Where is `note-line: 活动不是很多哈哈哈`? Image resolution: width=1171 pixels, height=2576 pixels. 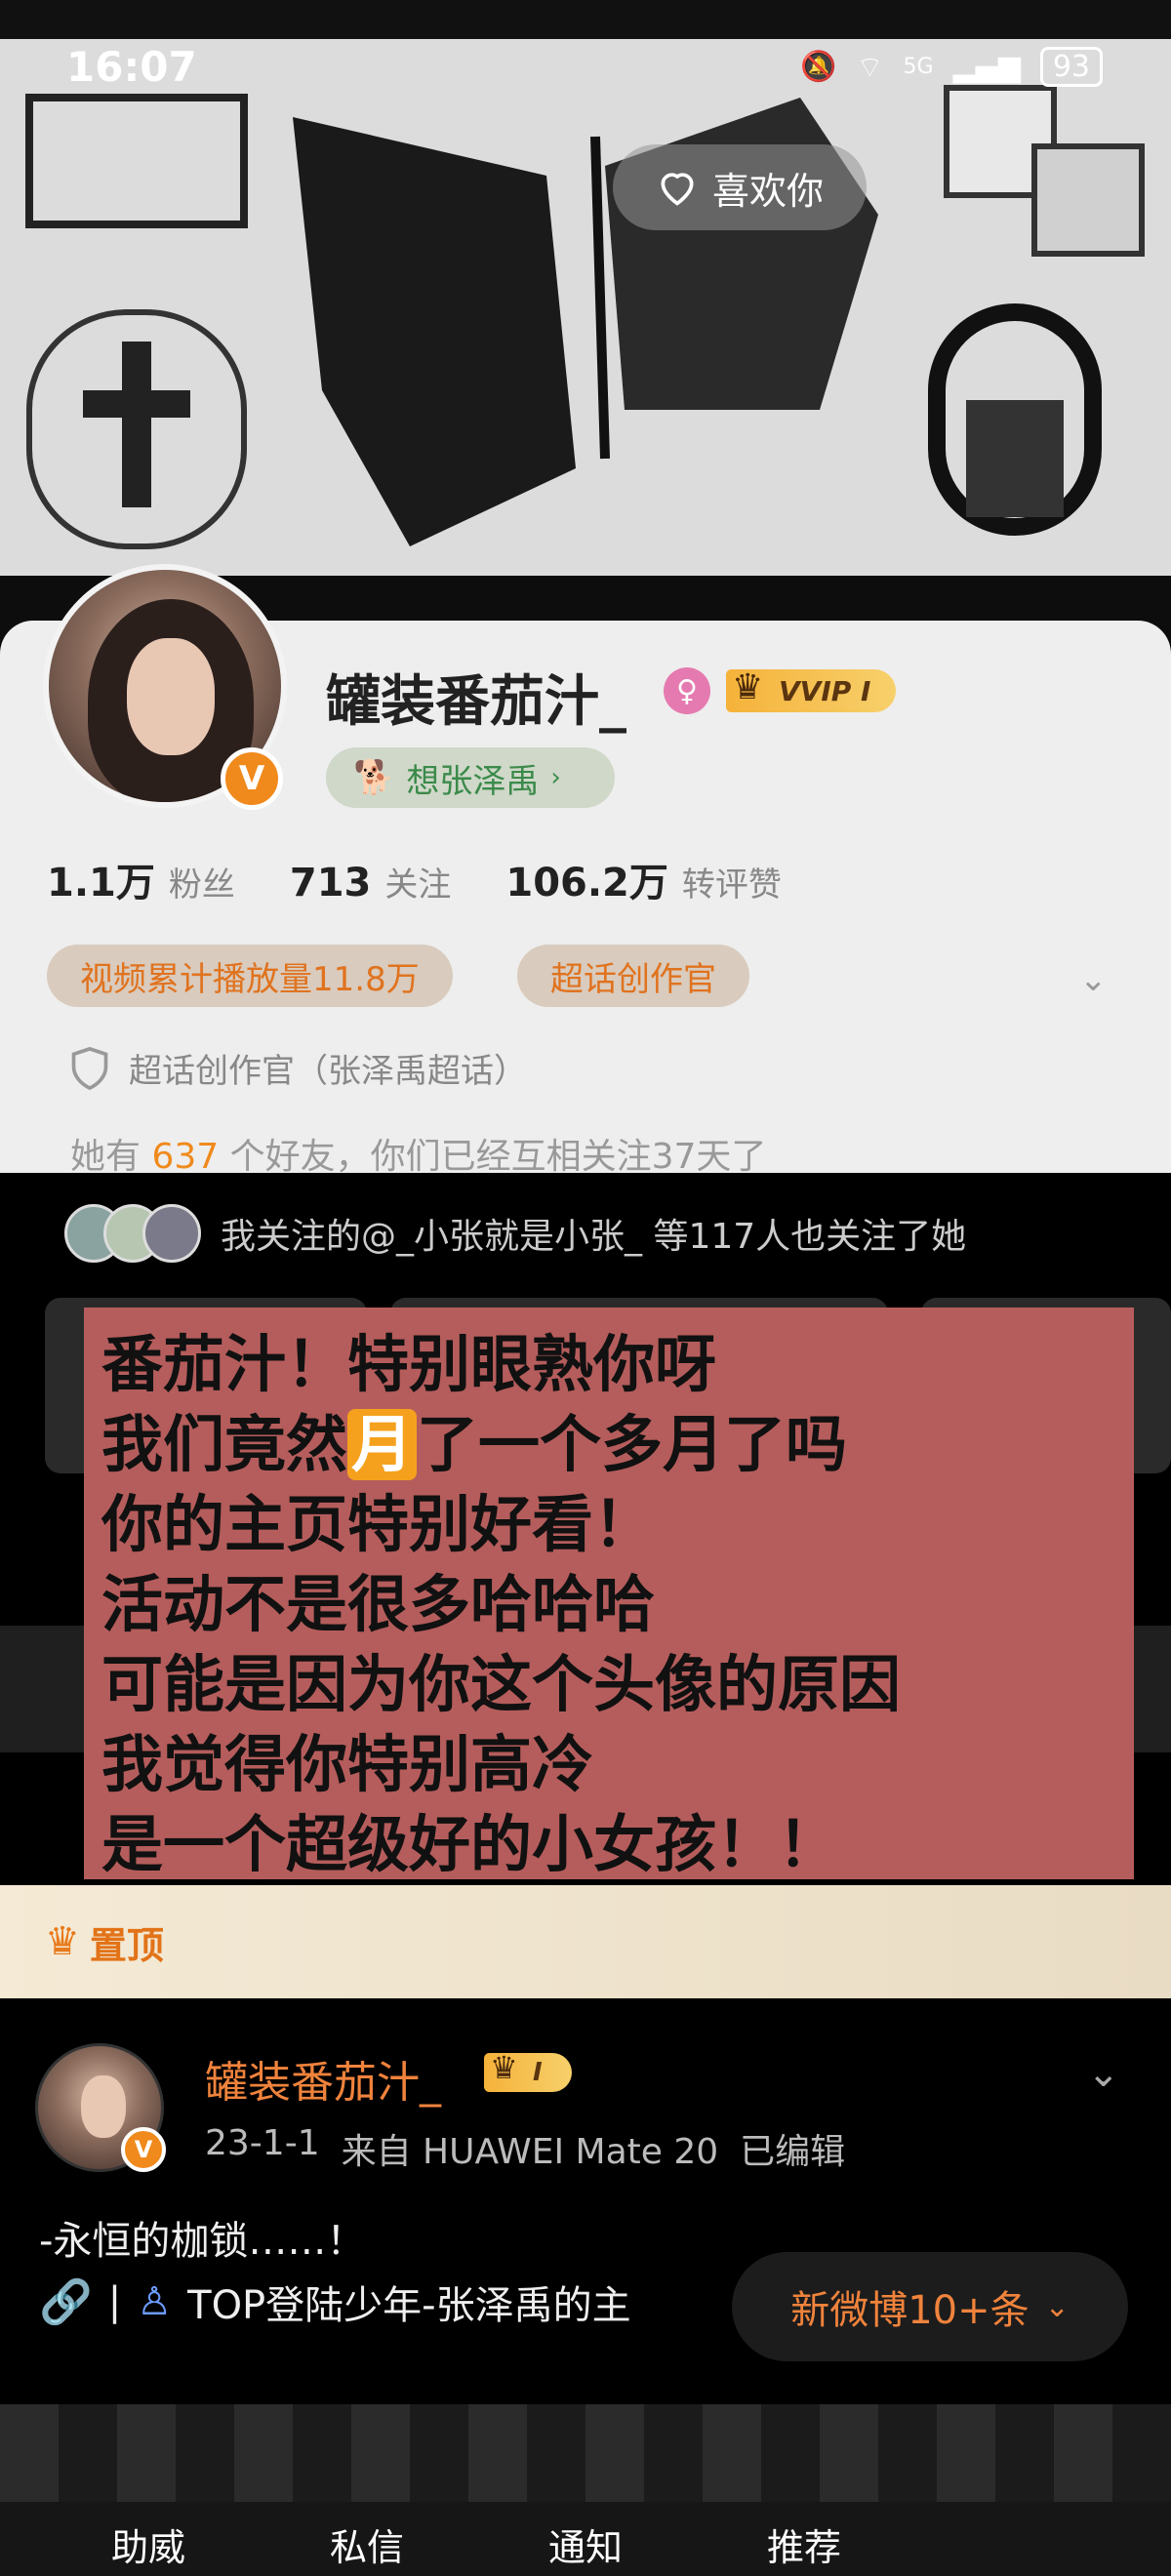 note-line: 活动不是很多哈哈哈 is located at coordinates (378, 1604).